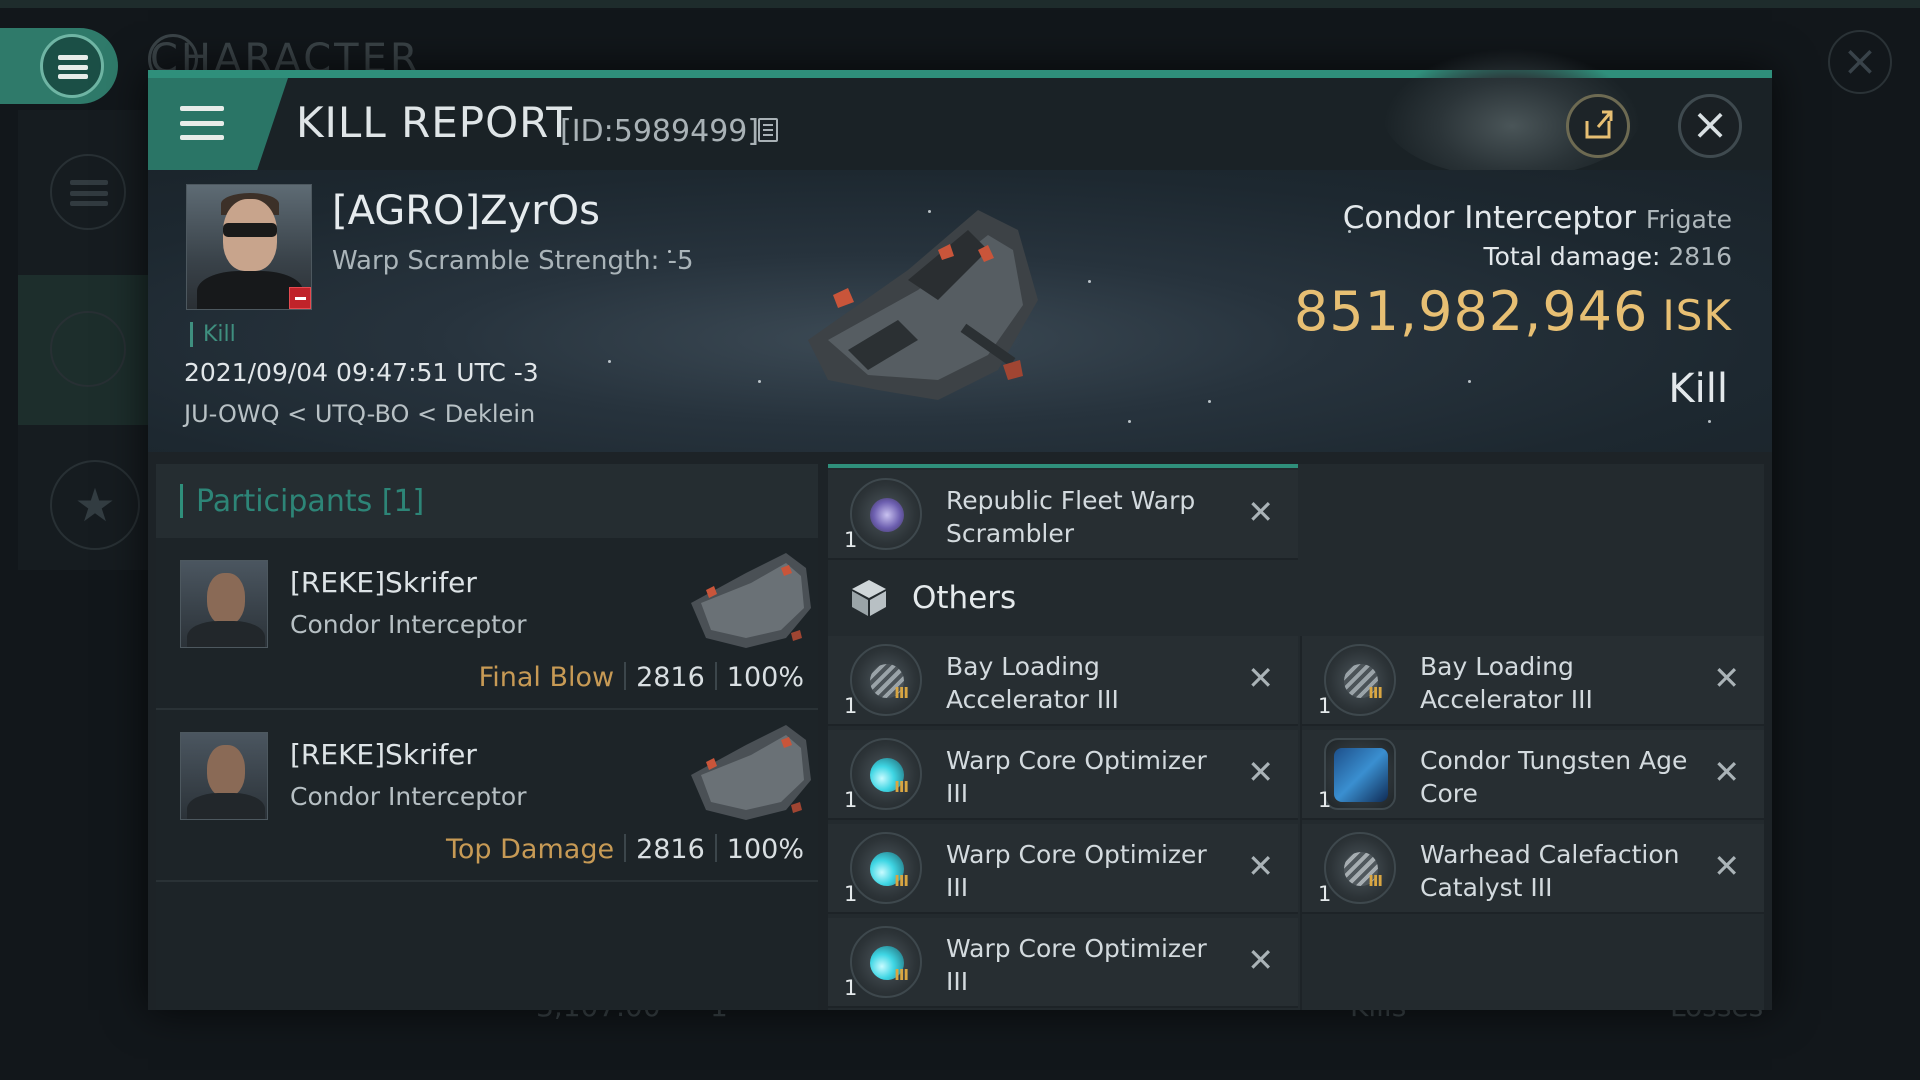  I want to click on negative-standing-icon, so click(300, 298).